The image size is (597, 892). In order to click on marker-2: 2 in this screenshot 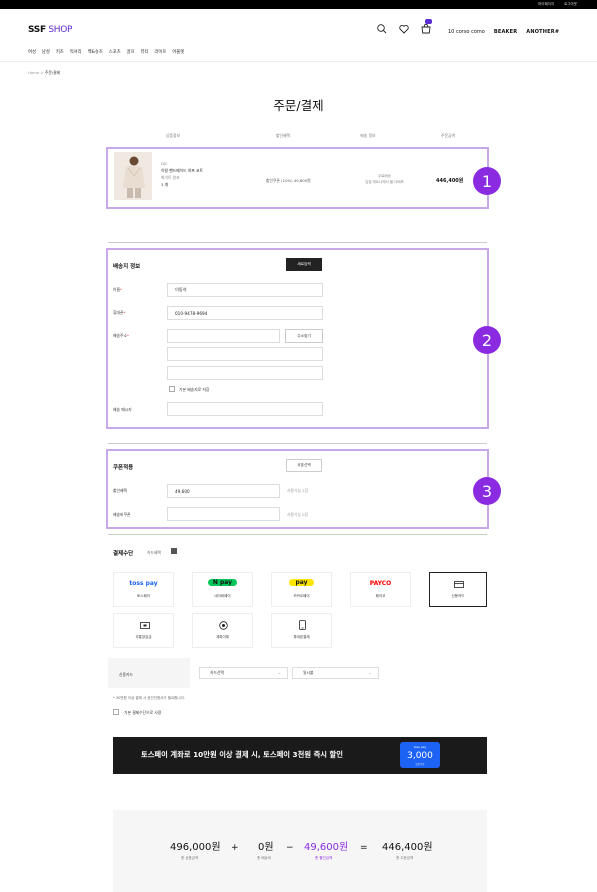, I will do `click(487, 340)`.